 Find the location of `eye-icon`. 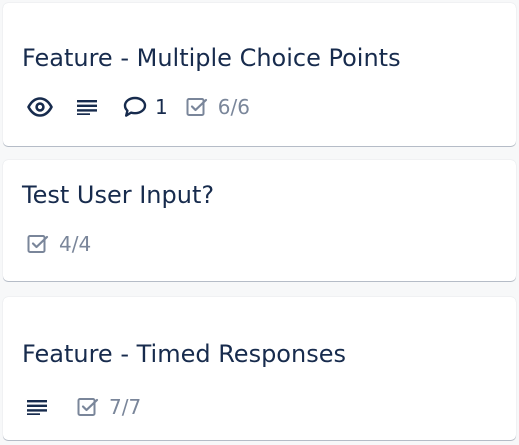

eye-icon is located at coordinates (40, 107).